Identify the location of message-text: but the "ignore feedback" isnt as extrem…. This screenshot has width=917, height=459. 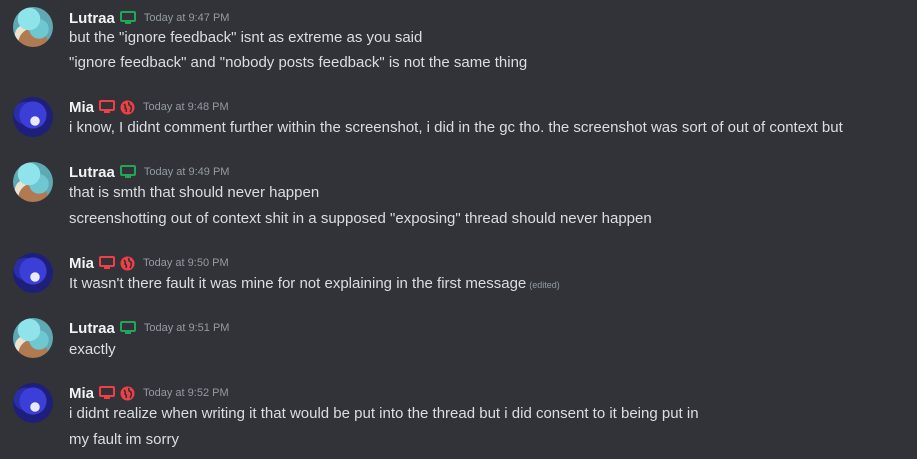
(246, 37).